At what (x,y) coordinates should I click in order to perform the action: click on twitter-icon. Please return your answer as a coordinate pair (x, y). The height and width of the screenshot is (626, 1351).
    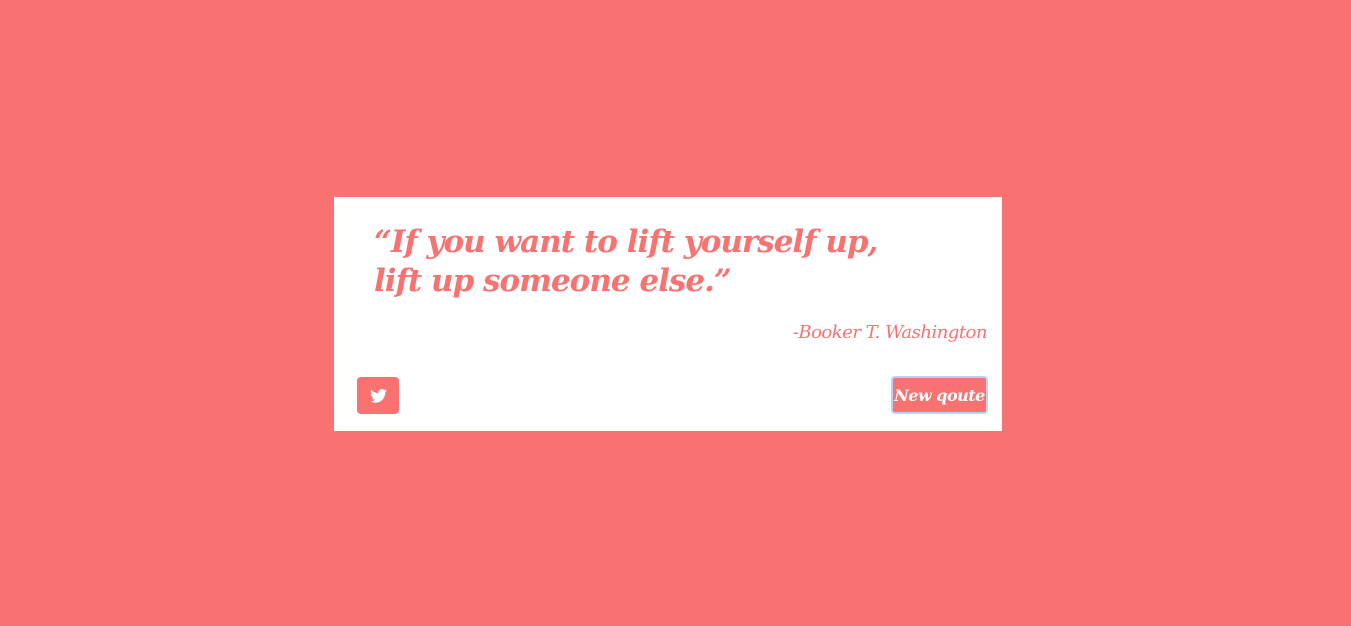
    Looking at the image, I should click on (378, 395).